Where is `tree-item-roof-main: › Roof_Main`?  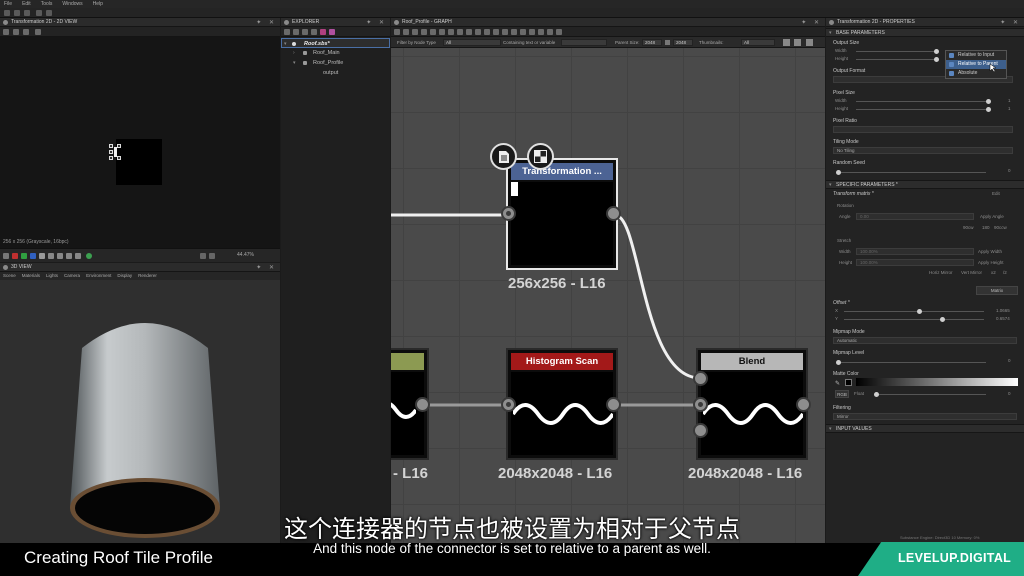 tree-item-roof-main: › Roof_Main is located at coordinates (335, 53).